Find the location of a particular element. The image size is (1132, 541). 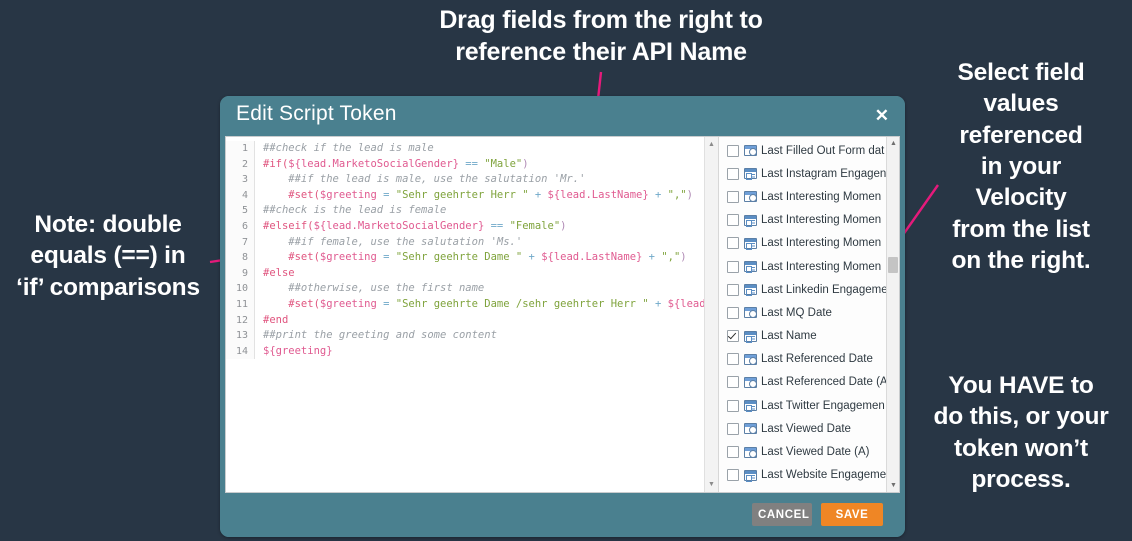

code-token: ##check is the lead is female is located at coordinates (355, 210).